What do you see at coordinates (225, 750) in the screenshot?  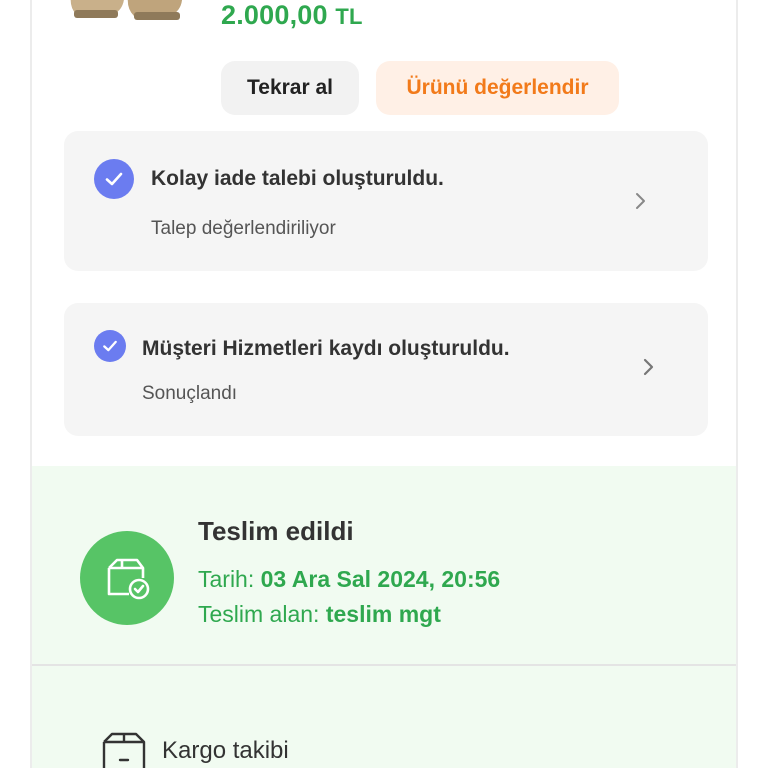 I see `cargo-tracking-label: Kargo takibi` at bounding box center [225, 750].